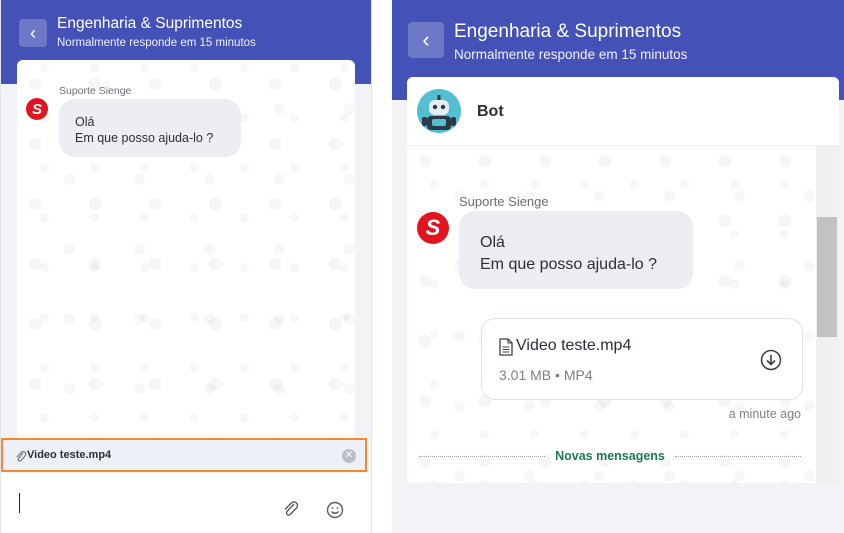 The height and width of the screenshot is (533, 844). What do you see at coordinates (764, 414) in the screenshot?
I see `message-timestamp: a minute ago` at bounding box center [764, 414].